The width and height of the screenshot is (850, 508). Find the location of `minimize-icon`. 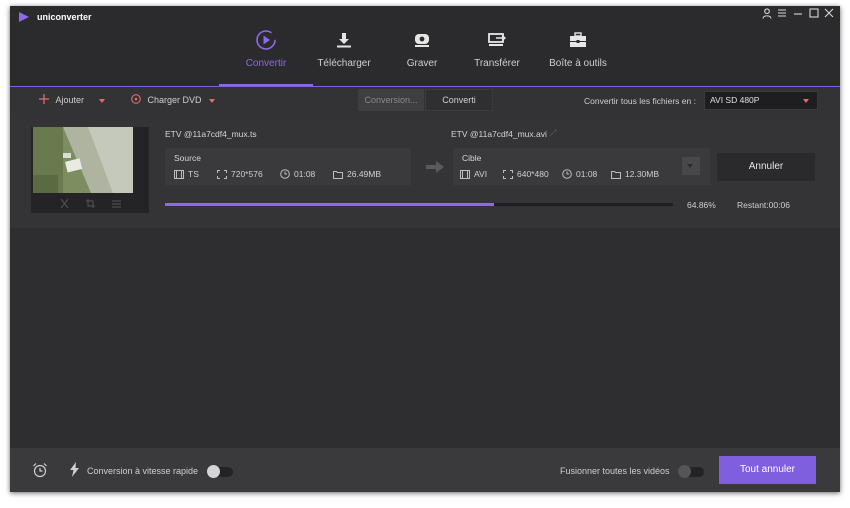

minimize-icon is located at coordinates (798, 15).